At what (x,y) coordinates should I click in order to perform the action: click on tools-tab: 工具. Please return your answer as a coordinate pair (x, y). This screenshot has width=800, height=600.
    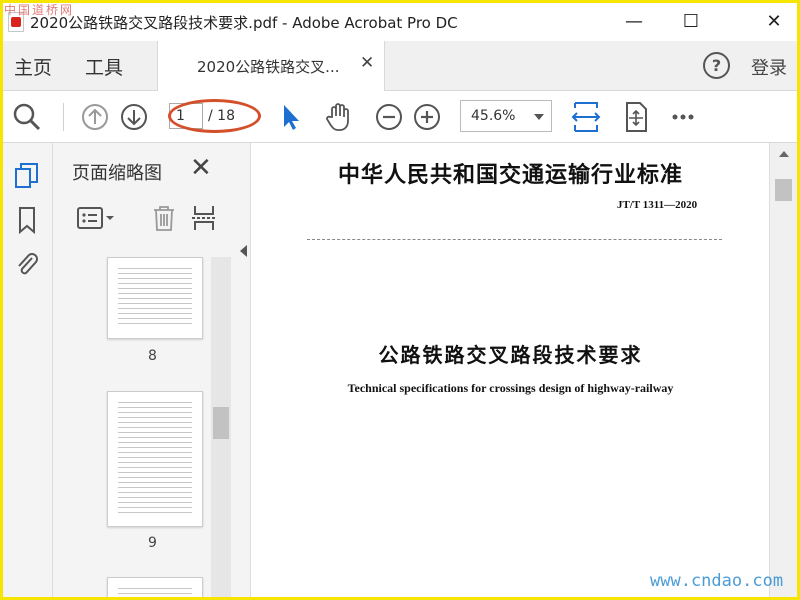
    Looking at the image, I should click on (104, 66).